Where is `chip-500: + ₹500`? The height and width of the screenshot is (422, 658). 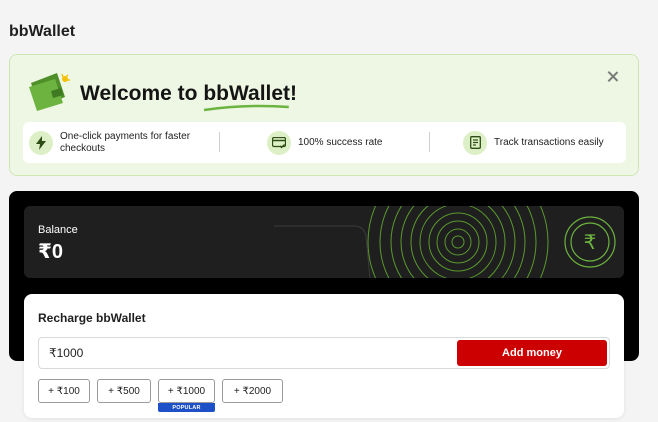 chip-500: + ₹500 is located at coordinates (124, 391).